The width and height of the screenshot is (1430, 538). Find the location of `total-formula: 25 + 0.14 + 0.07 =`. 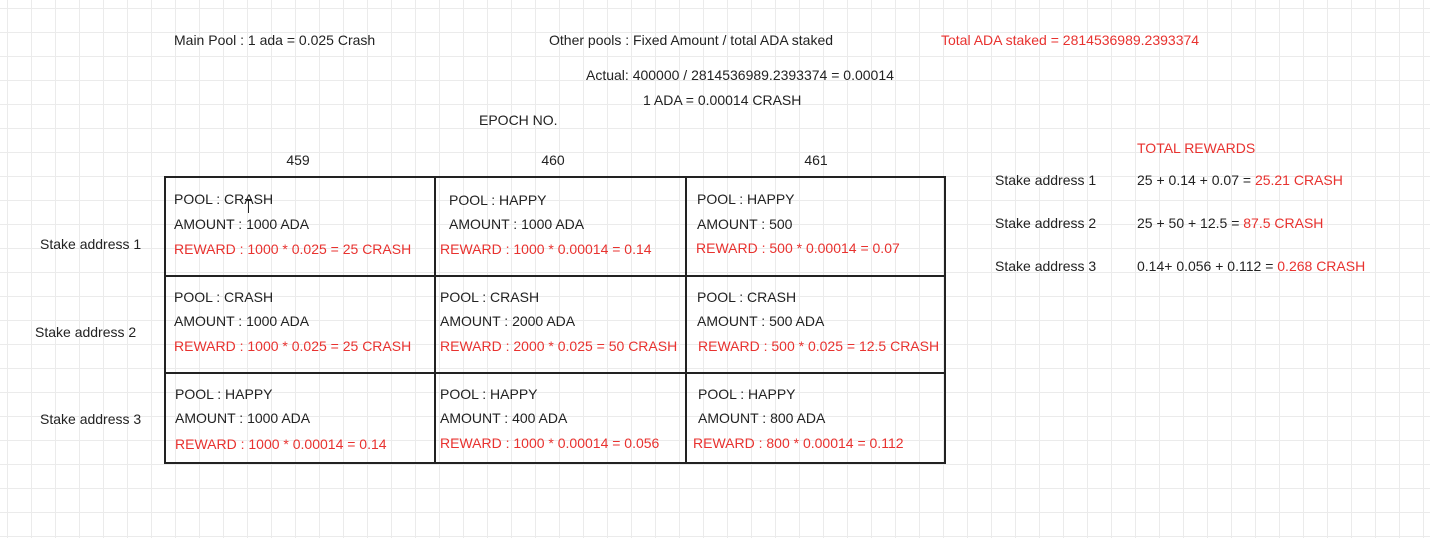

total-formula: 25 + 0.14 + 0.07 = is located at coordinates (1196, 180).